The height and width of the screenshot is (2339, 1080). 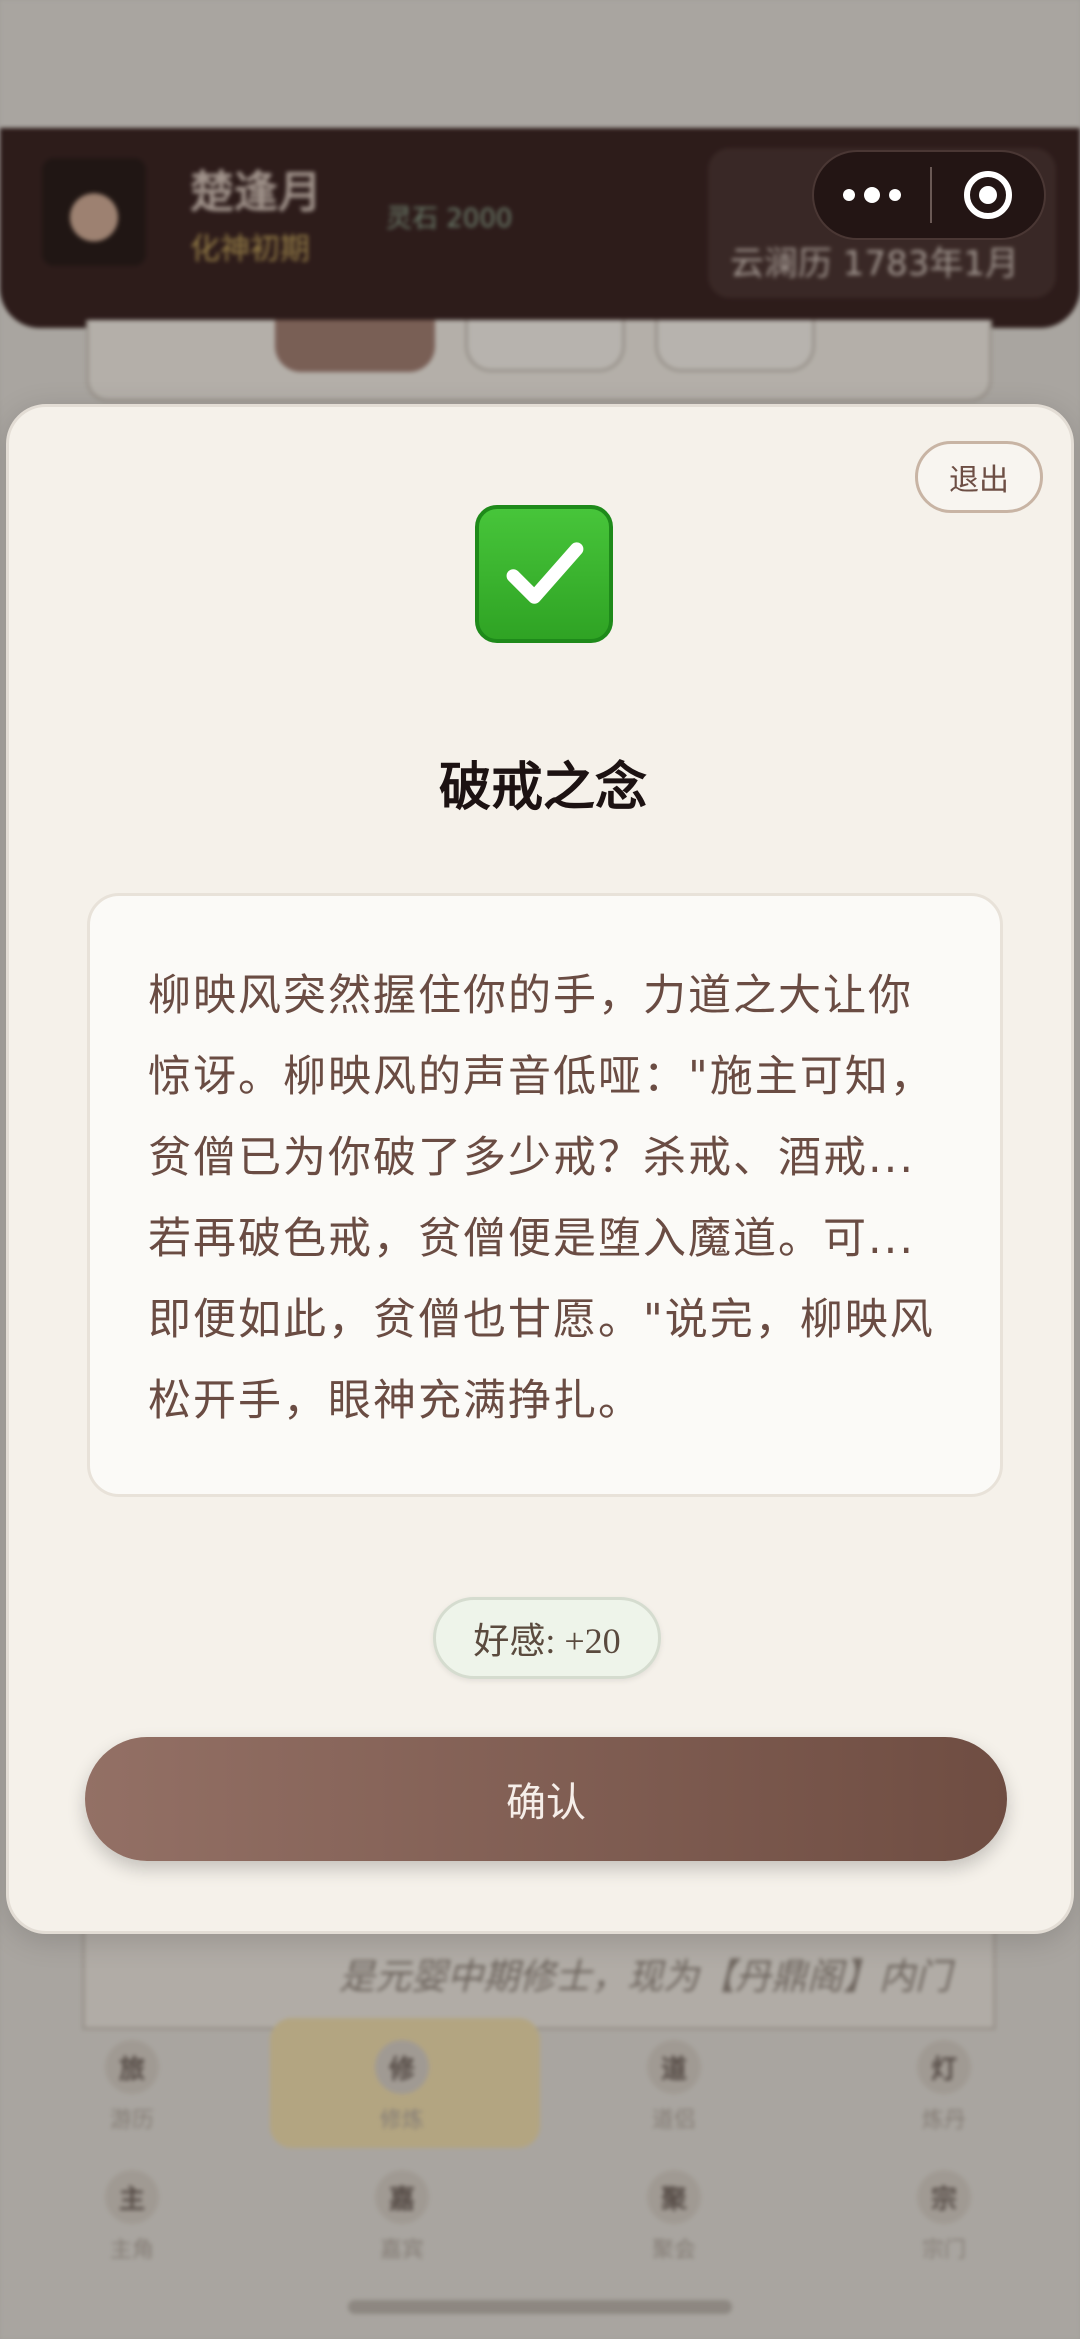 I want to click on exit-button: 退出, so click(x=979, y=477).